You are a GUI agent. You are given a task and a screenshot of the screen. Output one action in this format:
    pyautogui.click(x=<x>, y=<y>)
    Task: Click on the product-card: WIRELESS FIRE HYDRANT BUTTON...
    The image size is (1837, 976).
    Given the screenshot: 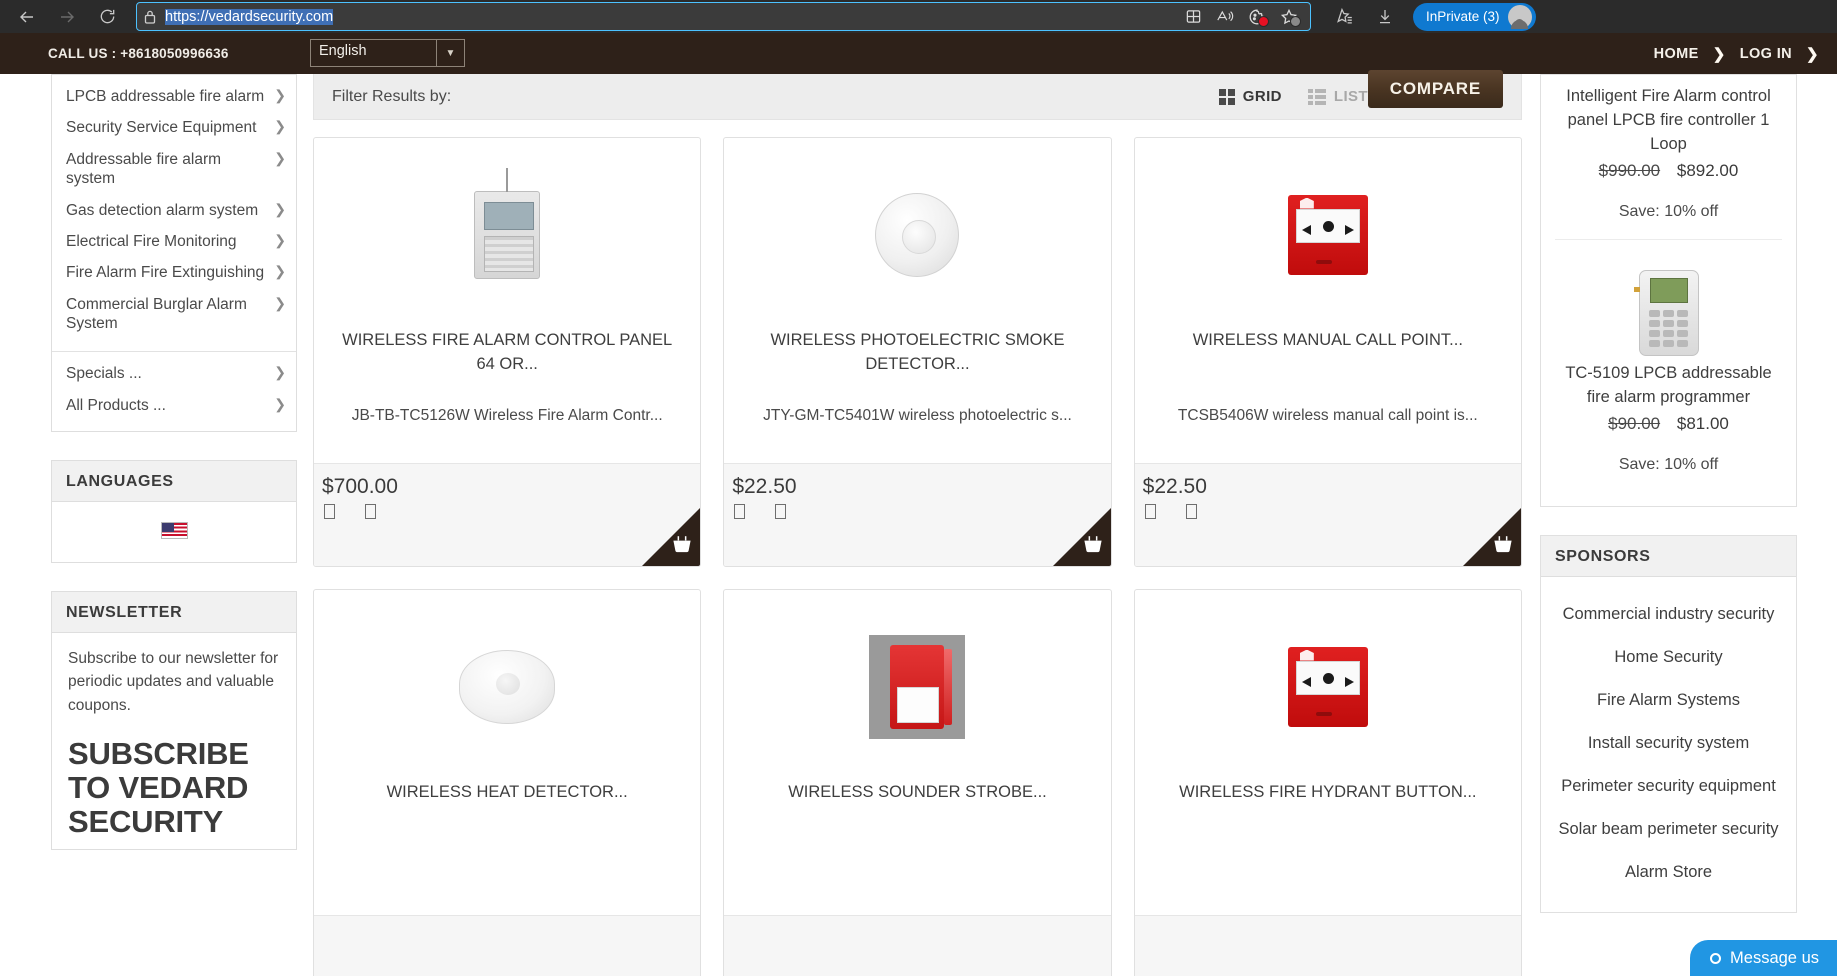 What is the action you would take?
    pyautogui.click(x=1327, y=782)
    